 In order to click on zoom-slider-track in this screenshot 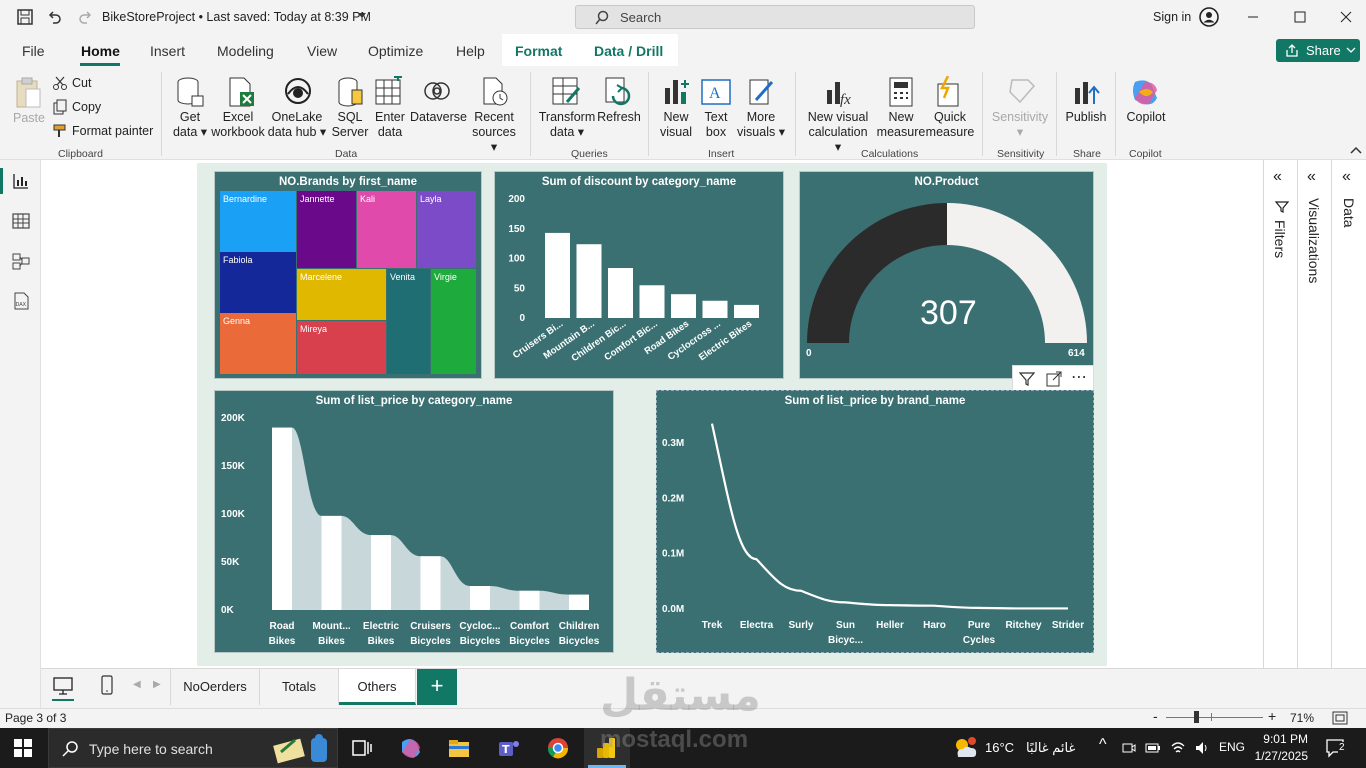, I will do `click(1214, 717)`.